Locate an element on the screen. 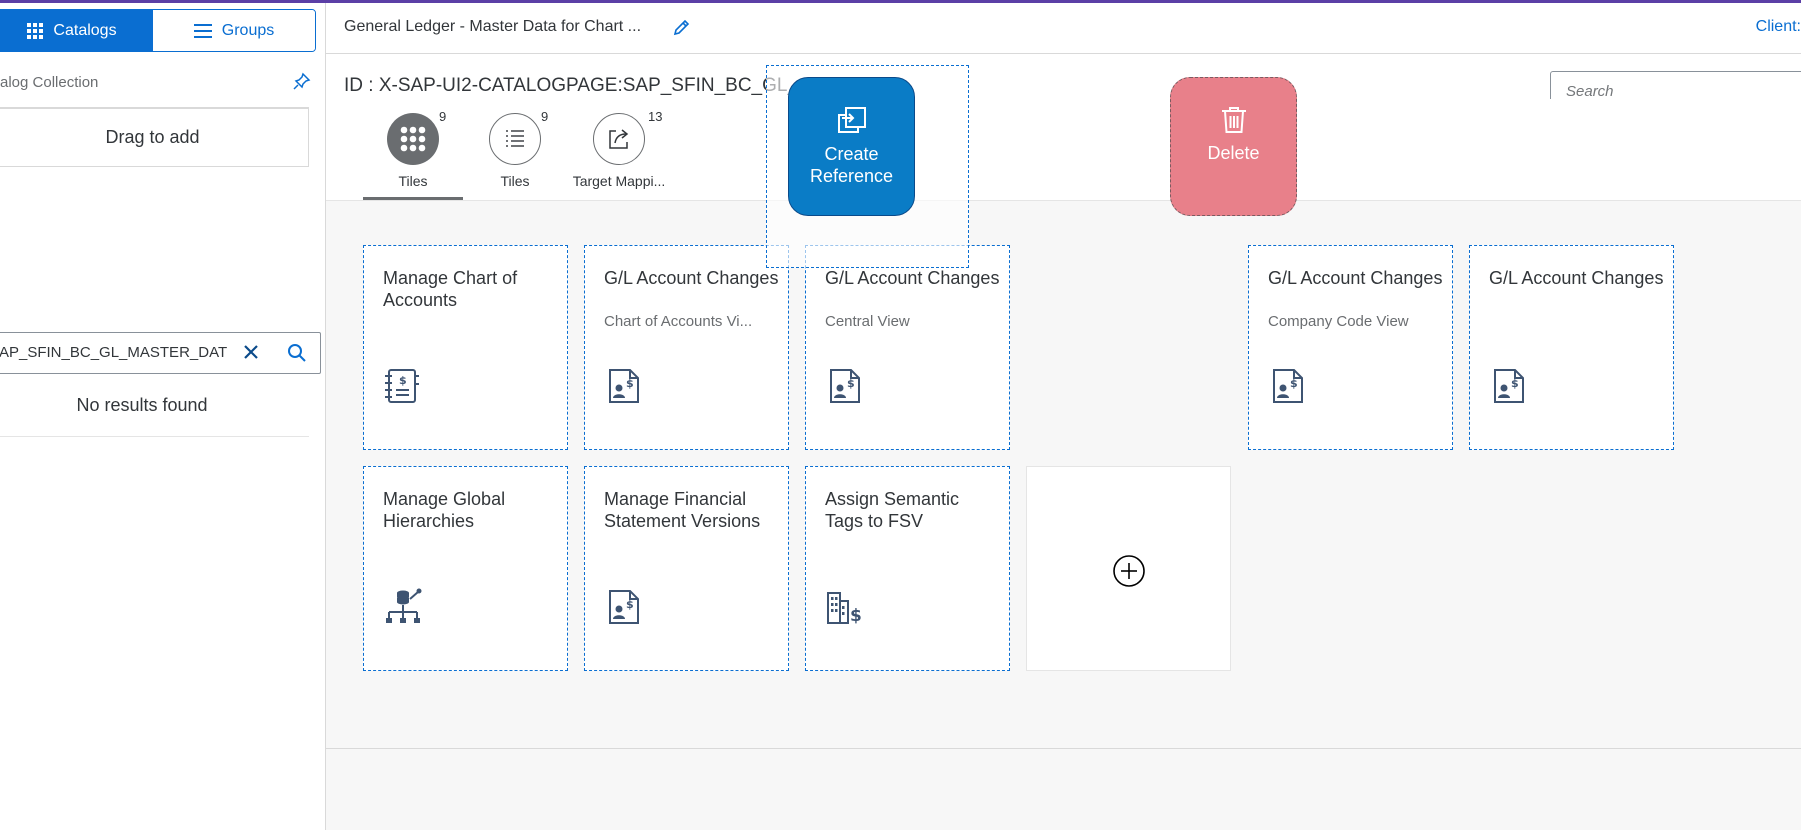 This screenshot has width=1801, height=830. tile-search-placeholder: Search is located at coordinates (1590, 91).